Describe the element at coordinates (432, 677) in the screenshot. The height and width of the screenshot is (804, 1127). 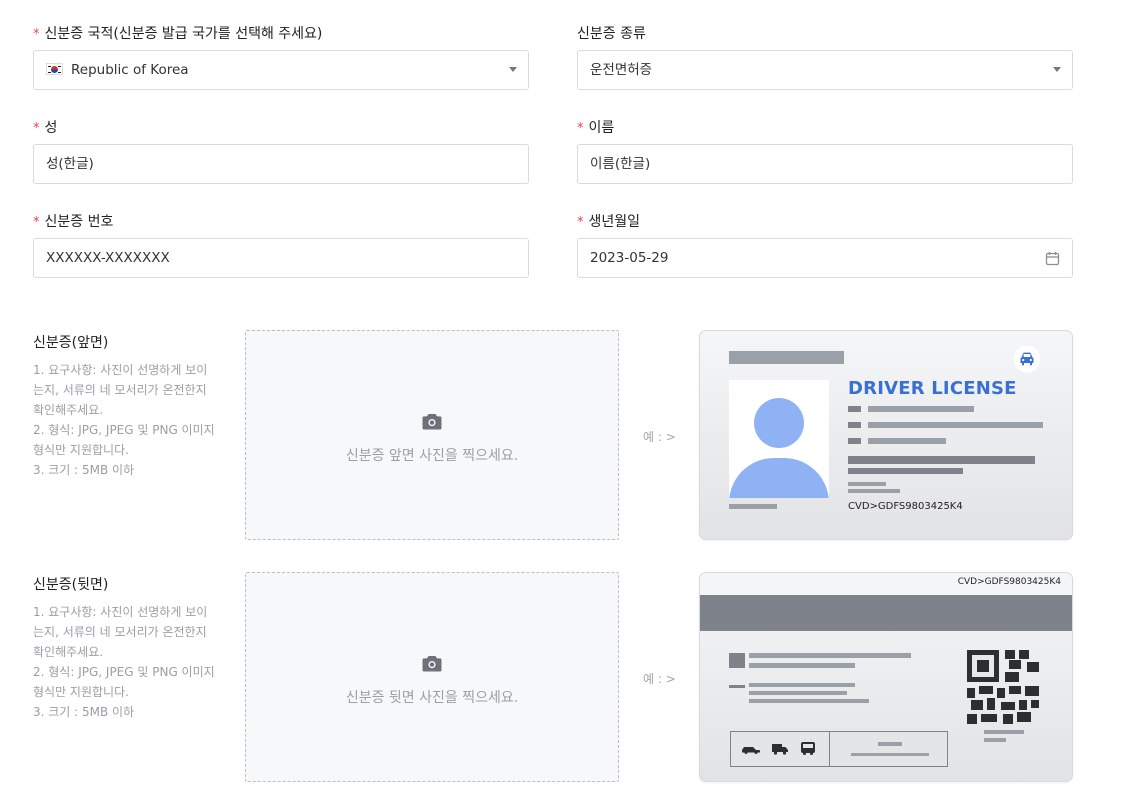
I see `back-upload-dropzone: 신분증 뒷면 사진을 찍으세요.` at that location.